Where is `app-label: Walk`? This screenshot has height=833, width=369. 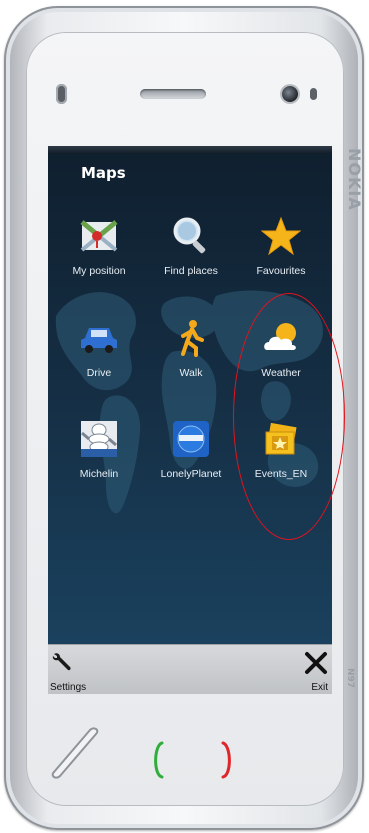
app-label: Walk is located at coordinates (191, 373).